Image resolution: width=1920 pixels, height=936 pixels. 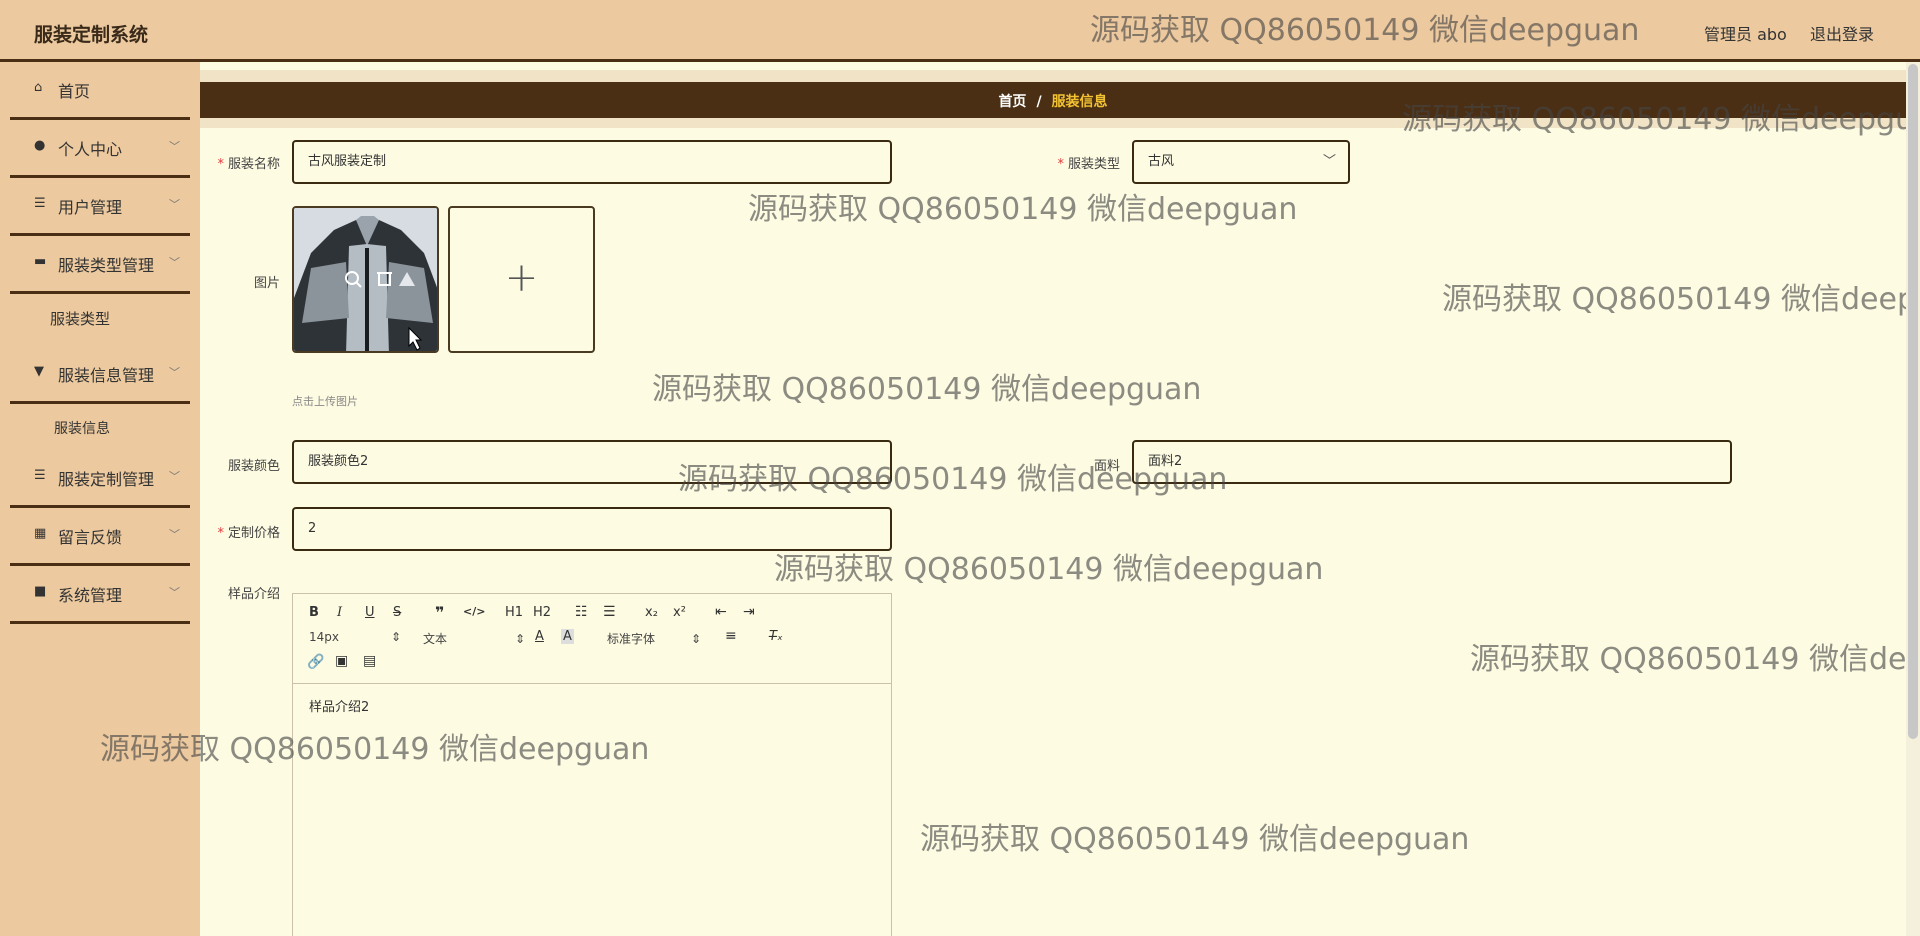 I want to click on briefcase-icon: ▬, so click(x=40, y=261).